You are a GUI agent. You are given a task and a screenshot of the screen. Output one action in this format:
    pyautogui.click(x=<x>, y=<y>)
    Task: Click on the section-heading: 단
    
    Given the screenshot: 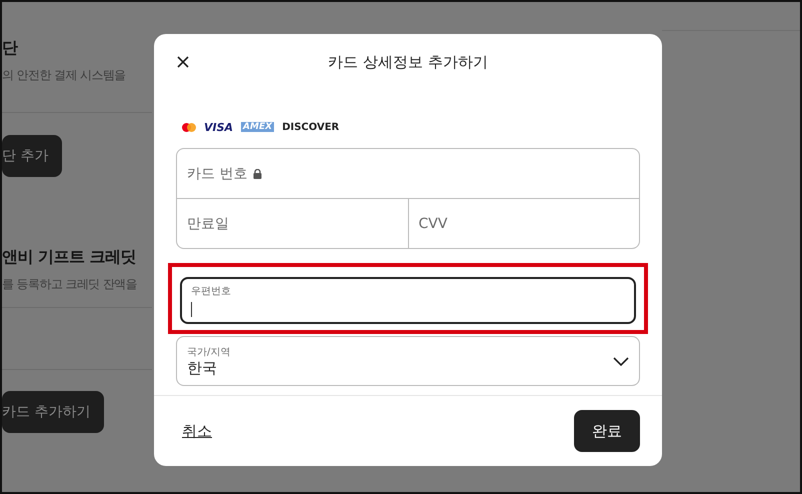 What is the action you would take?
    pyautogui.click(x=10, y=48)
    